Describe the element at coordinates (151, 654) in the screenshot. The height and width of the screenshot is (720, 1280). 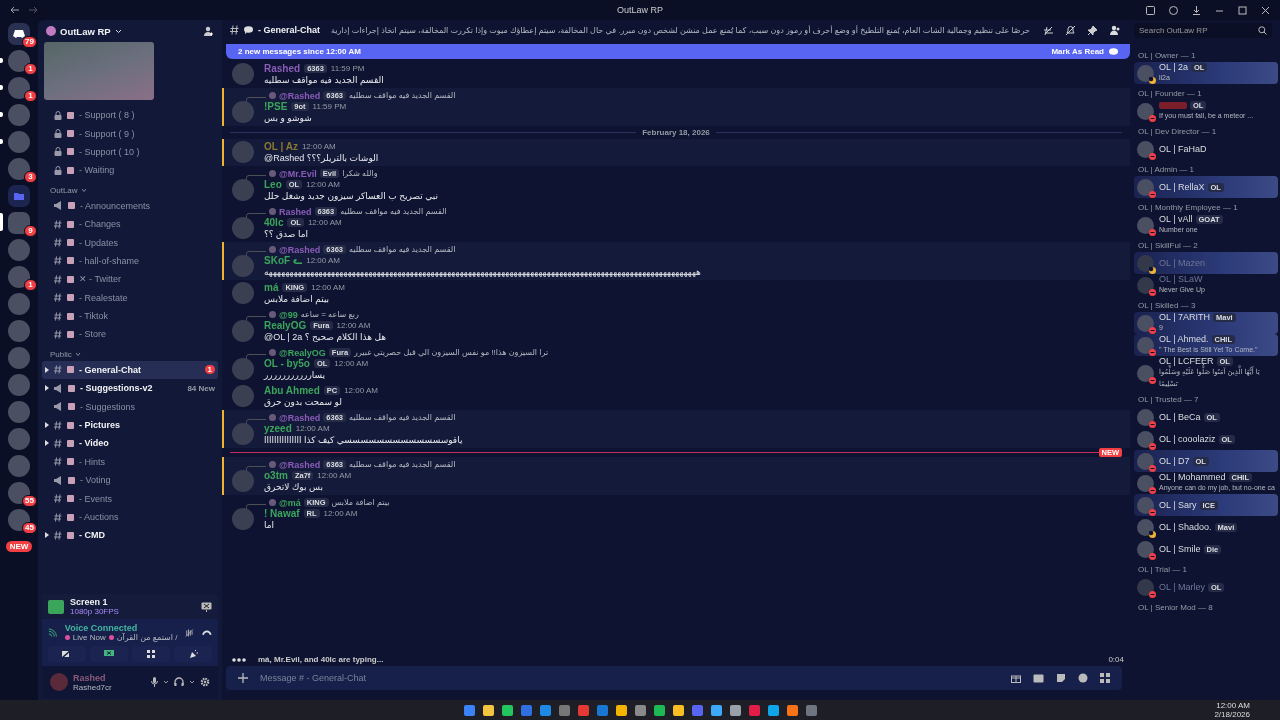
I see `activities-button` at that location.